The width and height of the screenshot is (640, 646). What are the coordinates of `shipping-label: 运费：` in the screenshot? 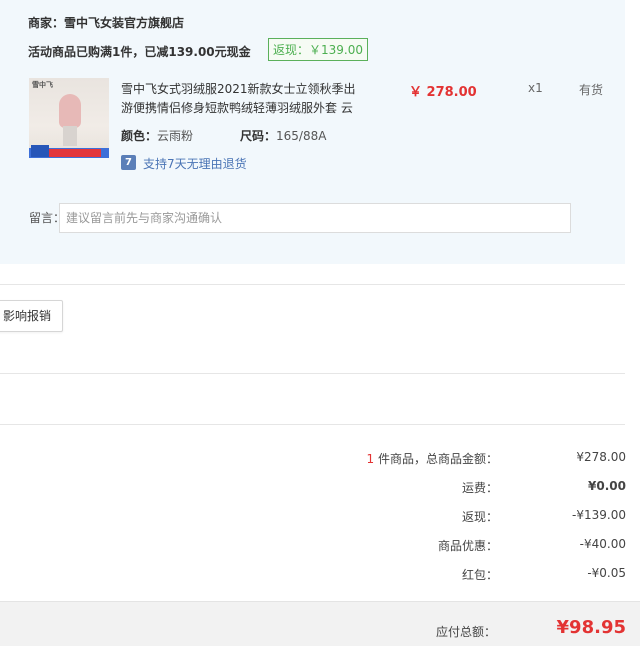 It's located at (479, 488).